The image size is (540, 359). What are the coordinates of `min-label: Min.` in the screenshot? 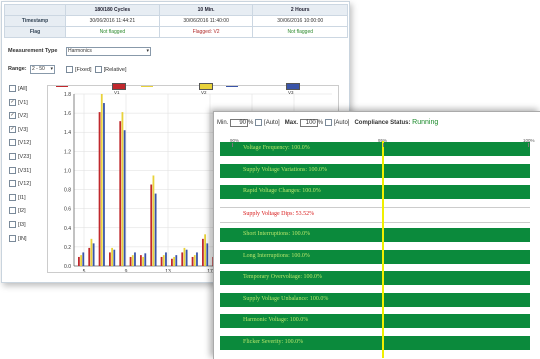 It's located at (223, 123).